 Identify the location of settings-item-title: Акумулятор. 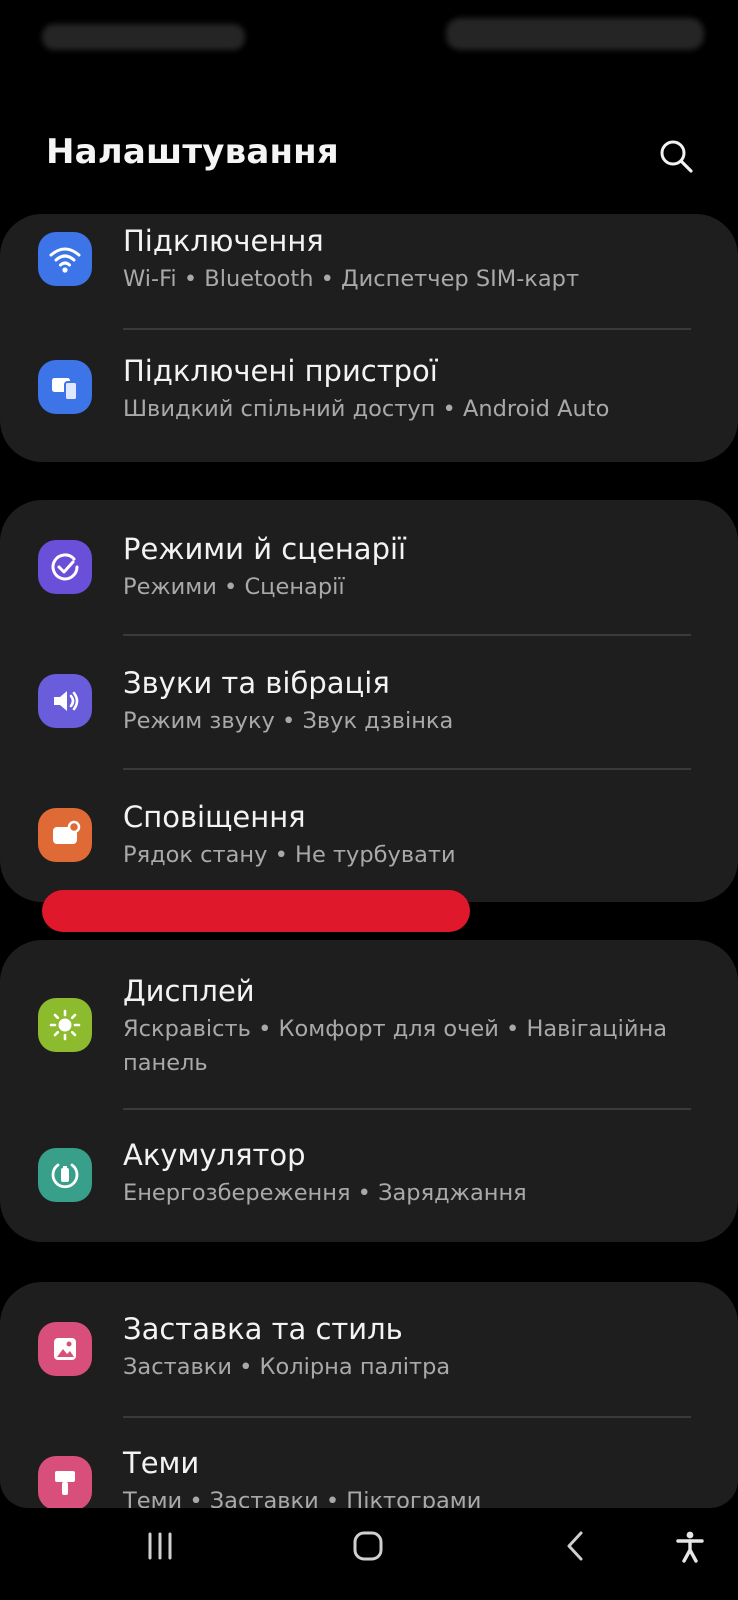
(214, 1155).